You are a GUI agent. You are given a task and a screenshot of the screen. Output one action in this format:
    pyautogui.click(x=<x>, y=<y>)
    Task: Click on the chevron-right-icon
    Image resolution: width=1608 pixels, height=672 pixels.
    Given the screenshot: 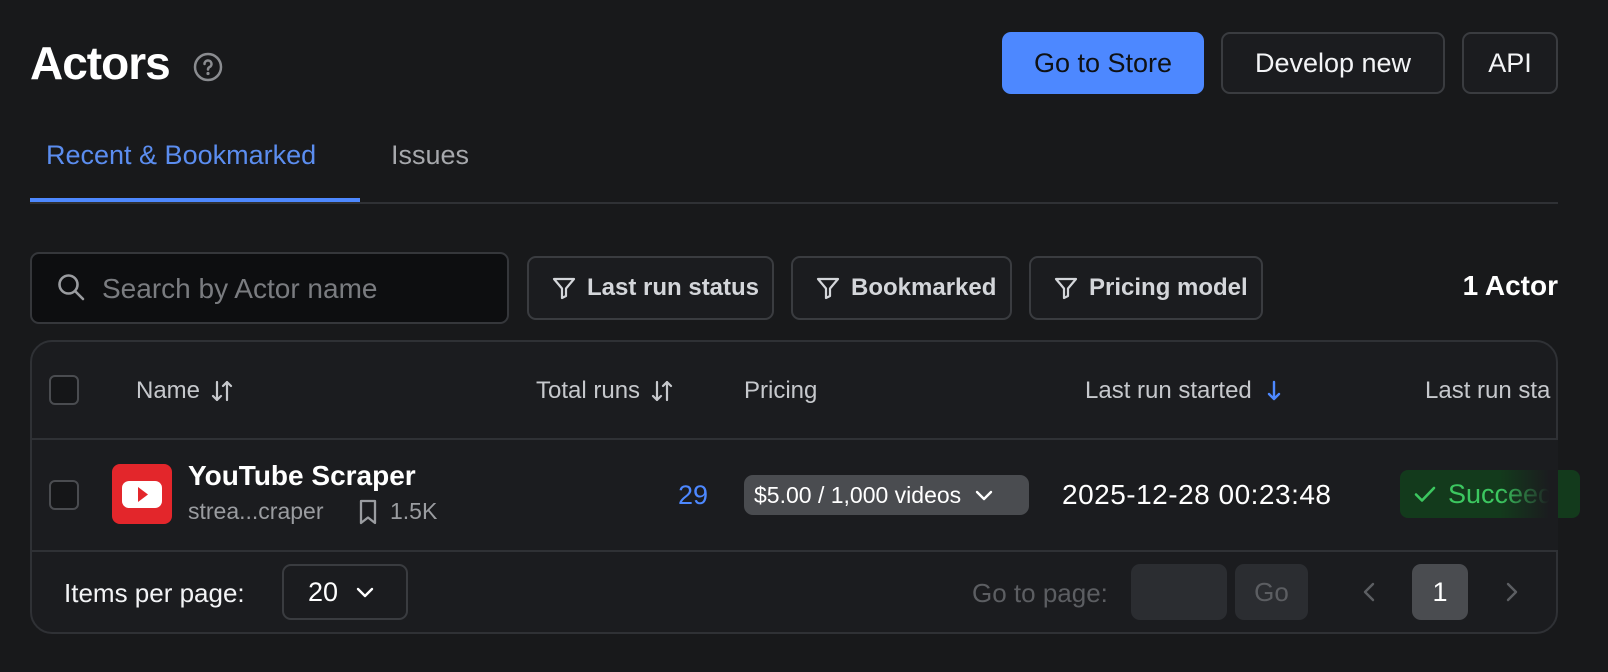 What is the action you would take?
    pyautogui.click(x=1511, y=592)
    